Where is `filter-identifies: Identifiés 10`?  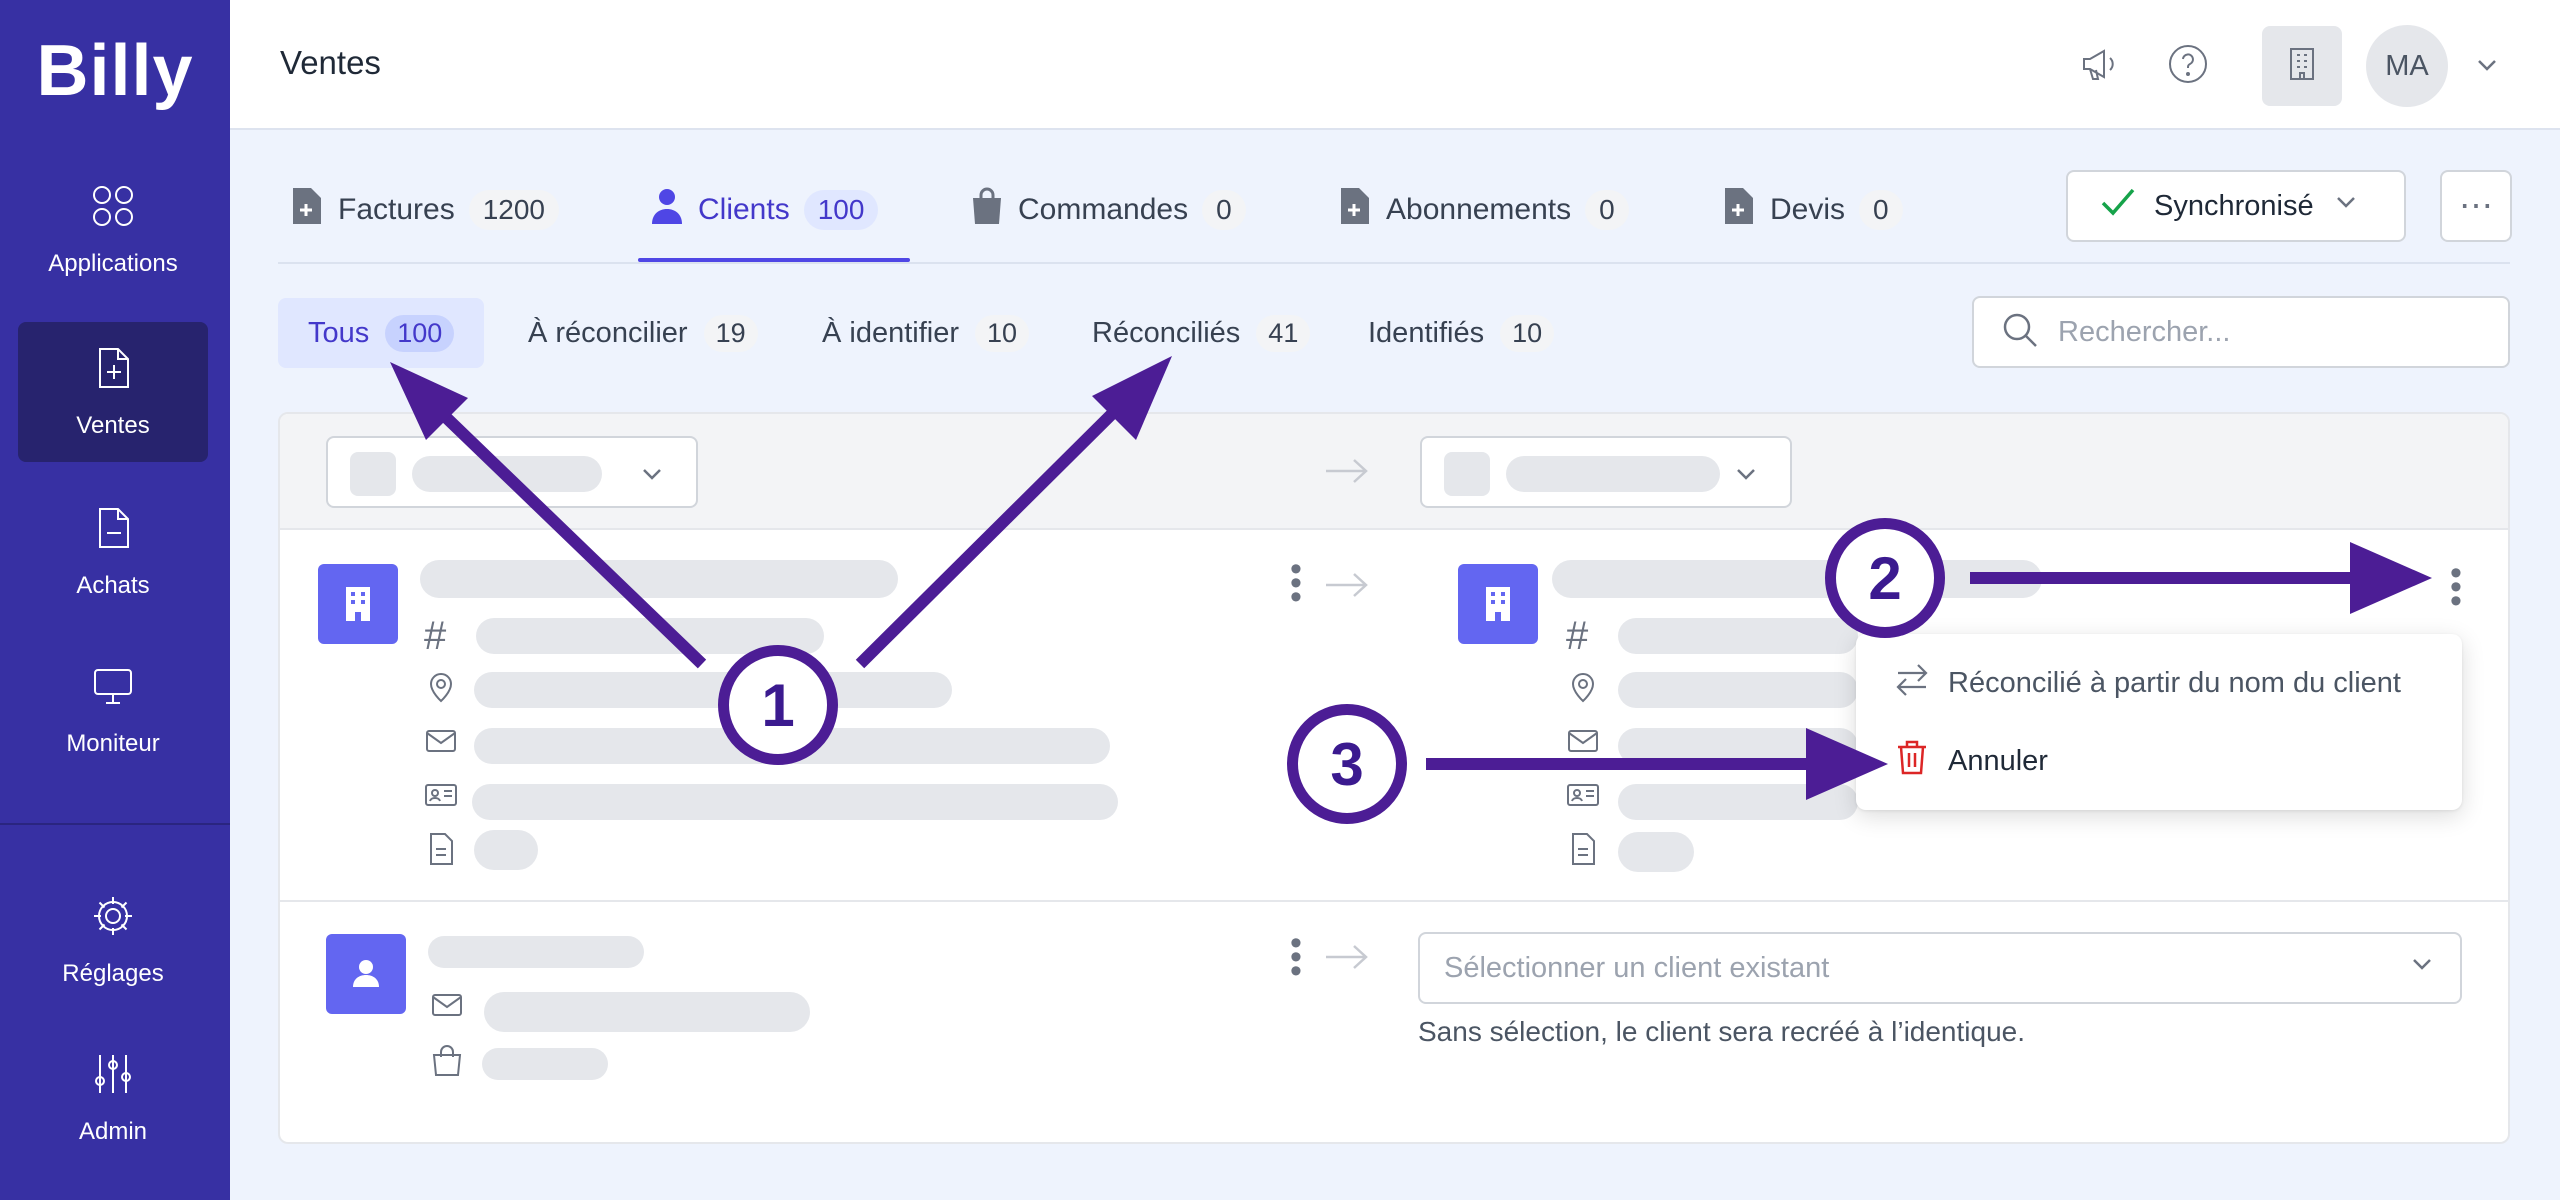 filter-identifies: Identifiés 10 is located at coordinates (1461, 333).